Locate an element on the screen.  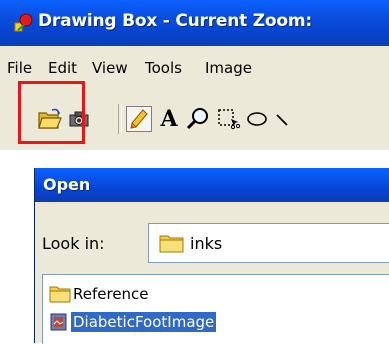
pencil-tool-button is located at coordinates (139, 119).